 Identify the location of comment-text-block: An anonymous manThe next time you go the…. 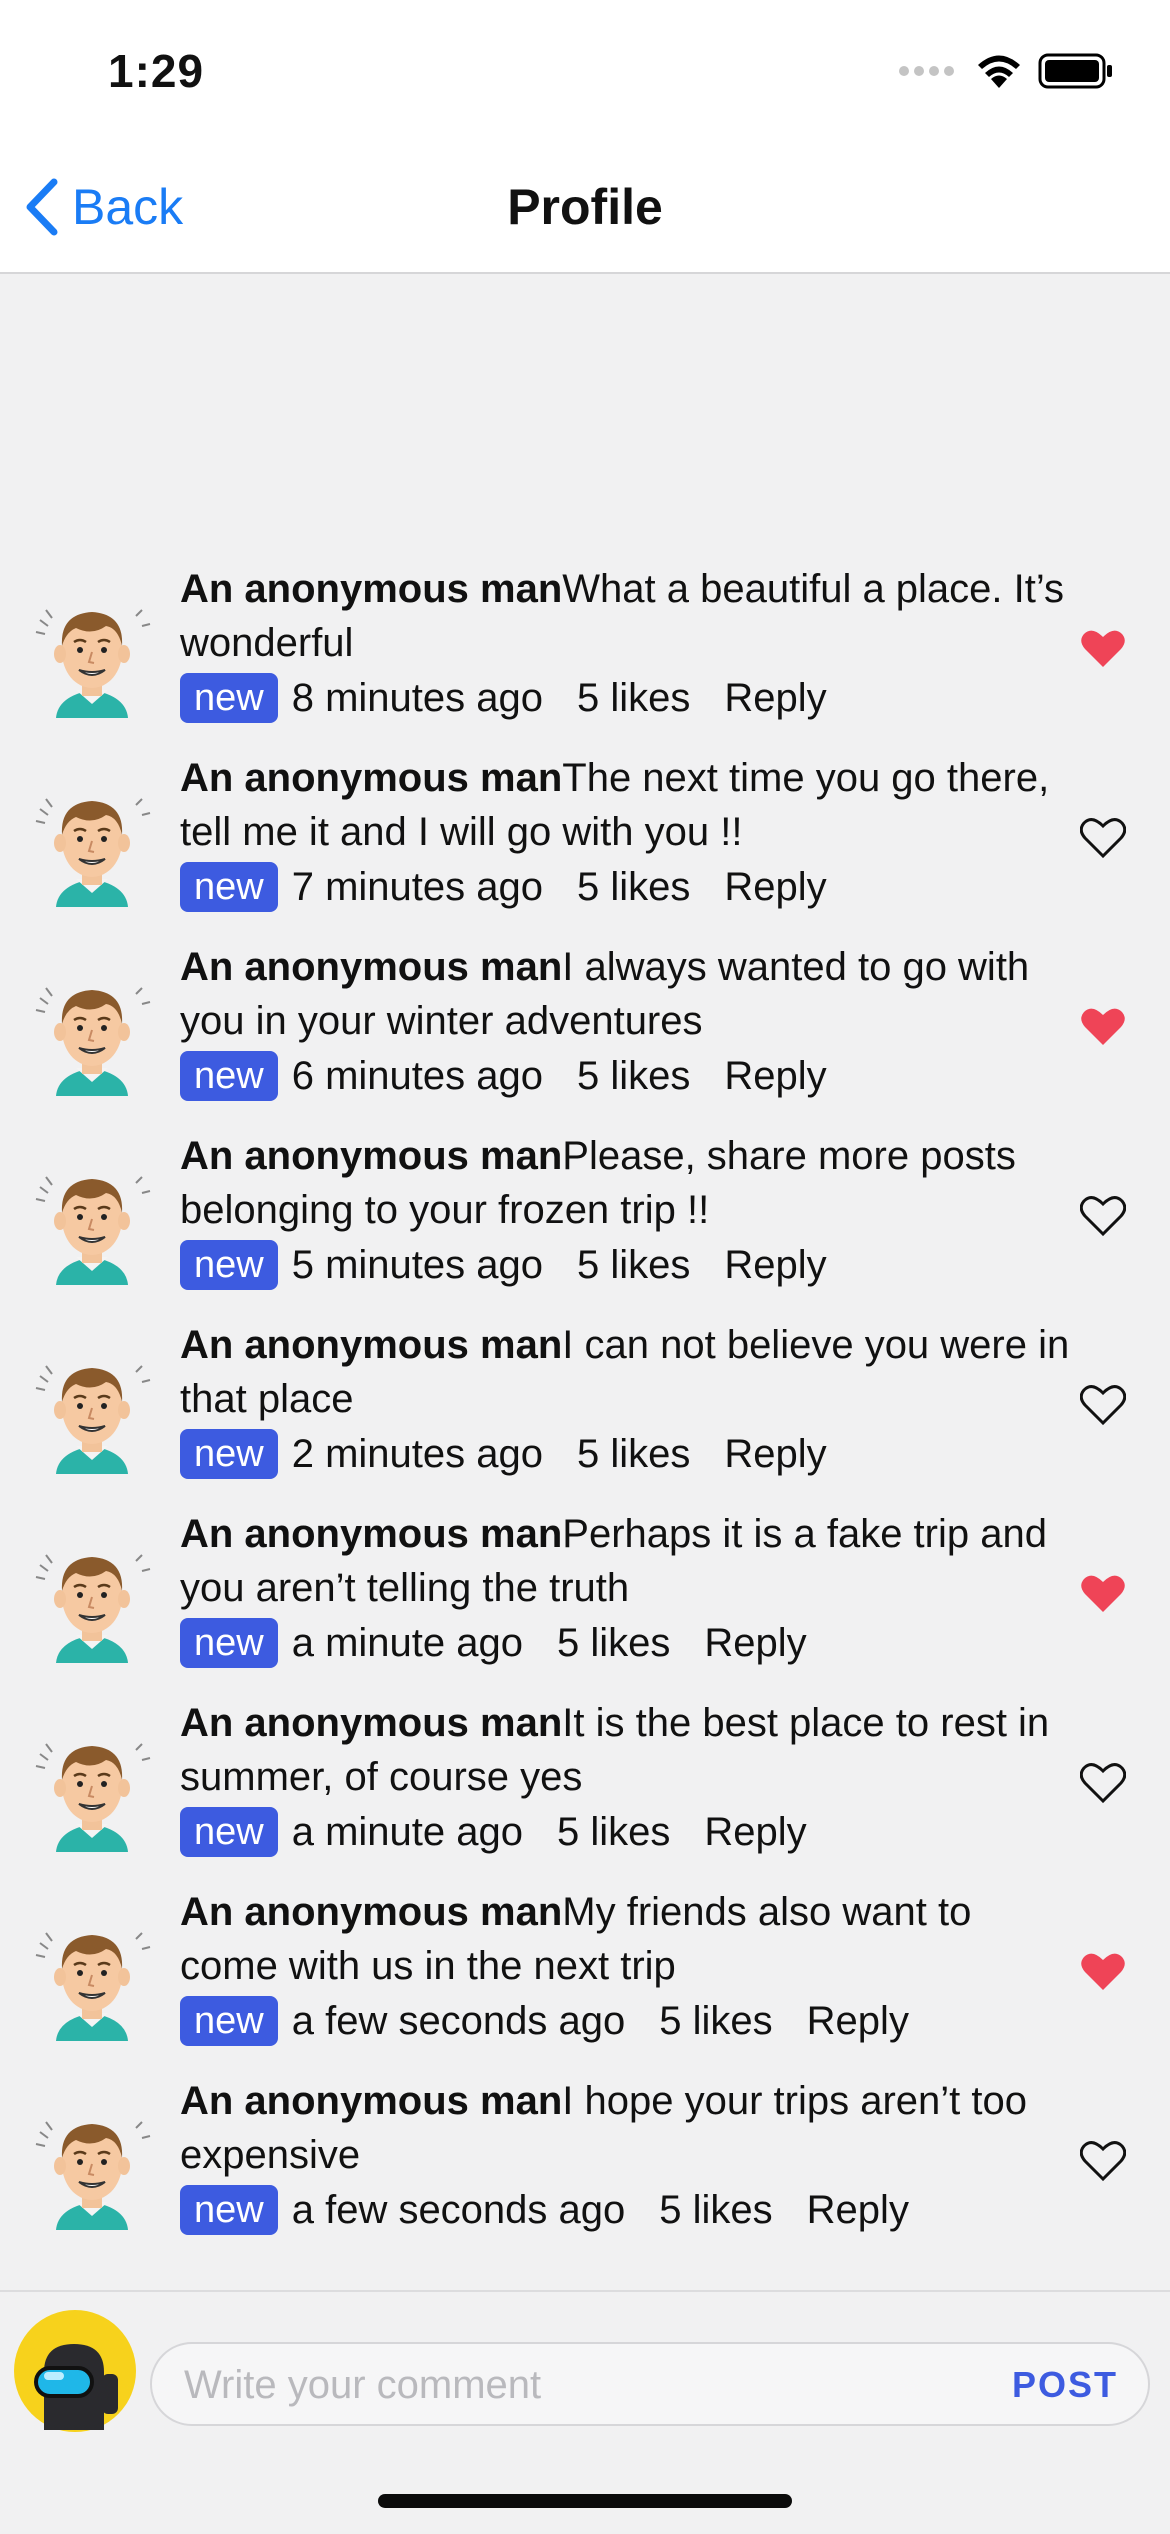
(630, 805).